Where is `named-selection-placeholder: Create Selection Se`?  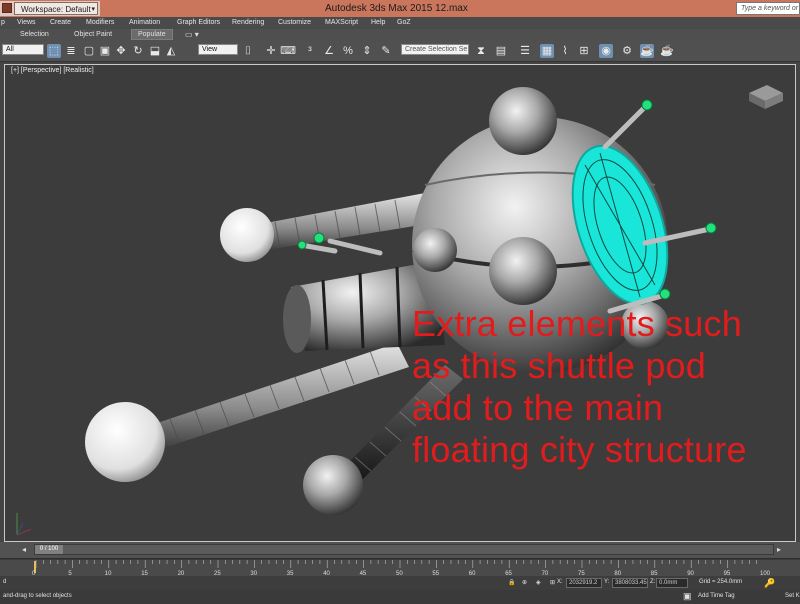
named-selection-placeholder: Create Selection Se is located at coordinates (436, 49).